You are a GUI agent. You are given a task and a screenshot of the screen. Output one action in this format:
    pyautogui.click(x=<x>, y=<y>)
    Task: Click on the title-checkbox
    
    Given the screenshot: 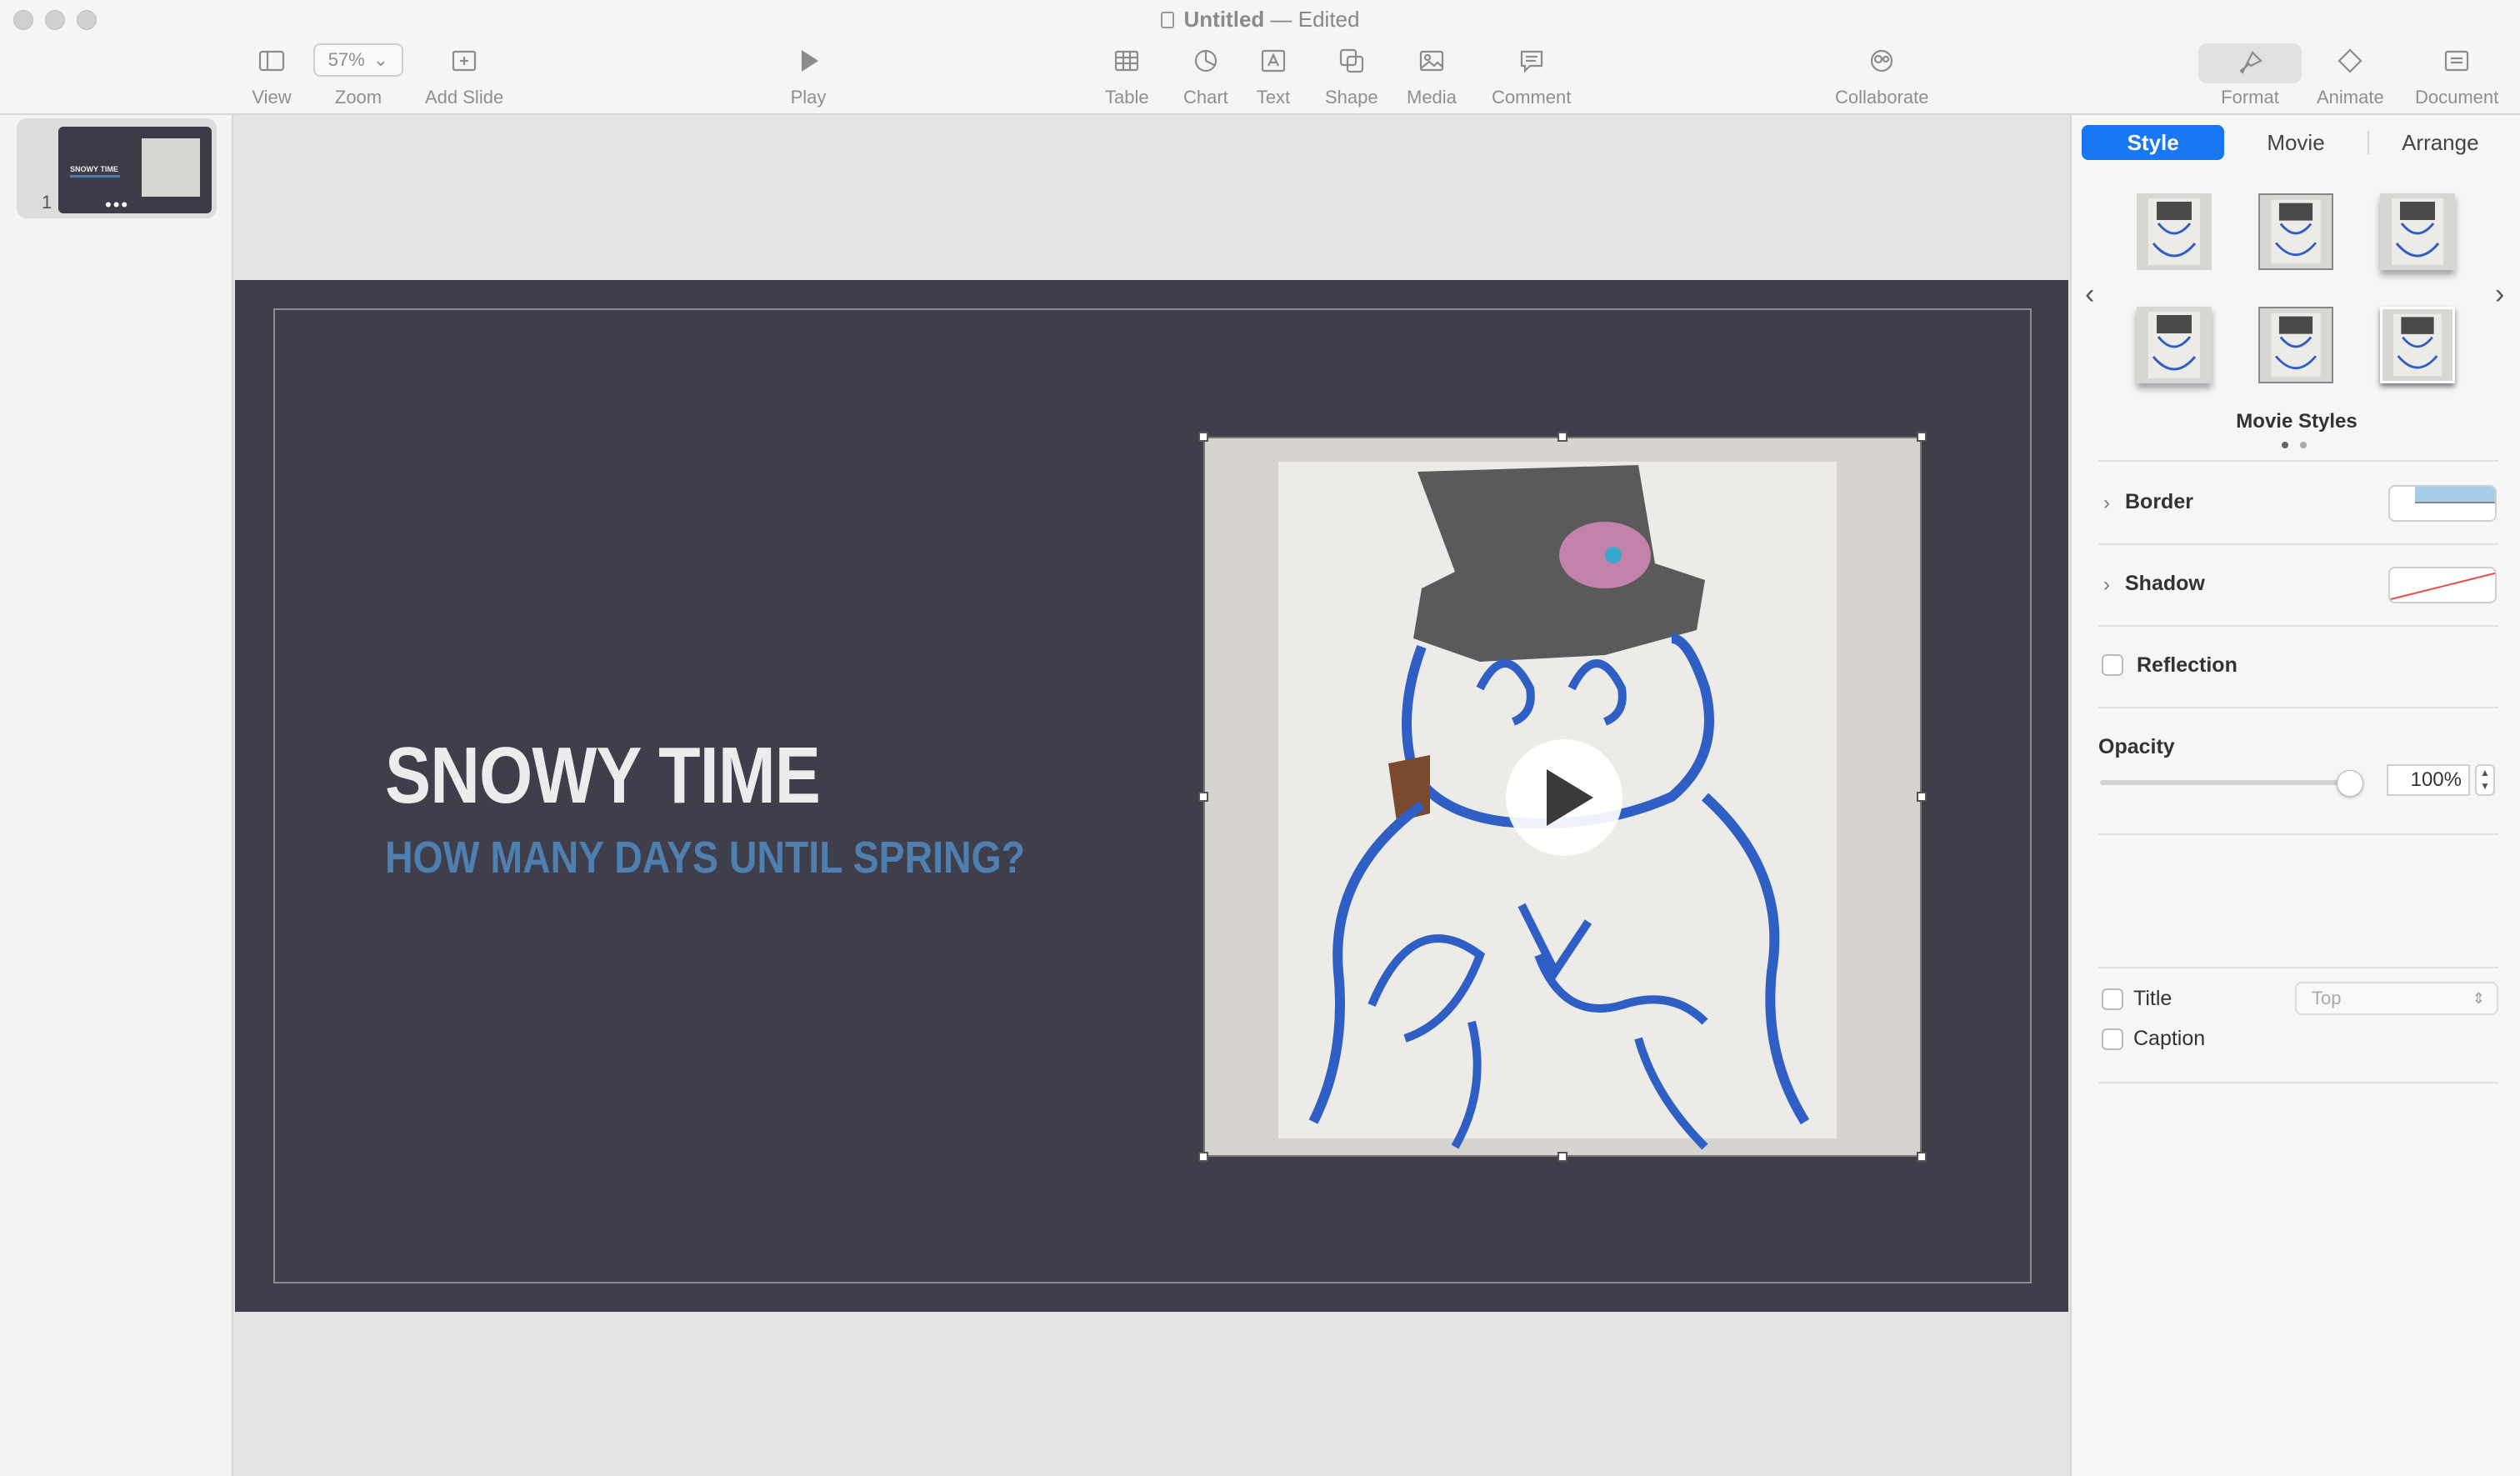 What is the action you would take?
    pyautogui.click(x=2112, y=999)
    